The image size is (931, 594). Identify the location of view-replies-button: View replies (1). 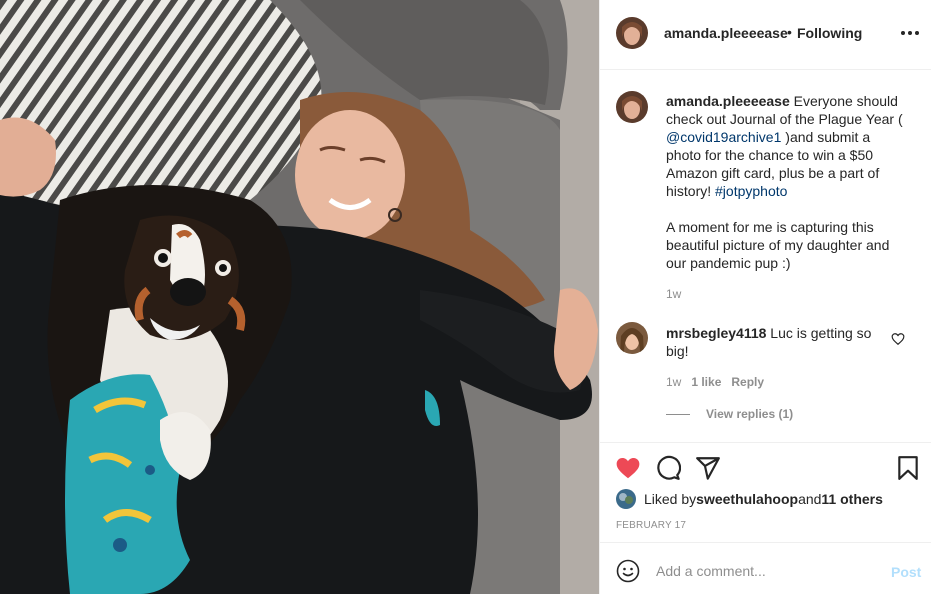
(729, 414).